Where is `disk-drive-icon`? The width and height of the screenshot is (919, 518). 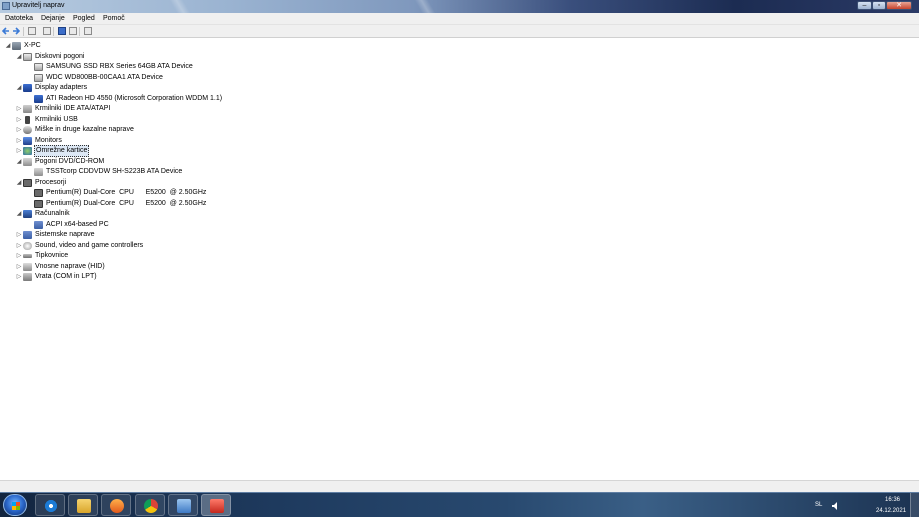
disk-drive-icon is located at coordinates (38, 67).